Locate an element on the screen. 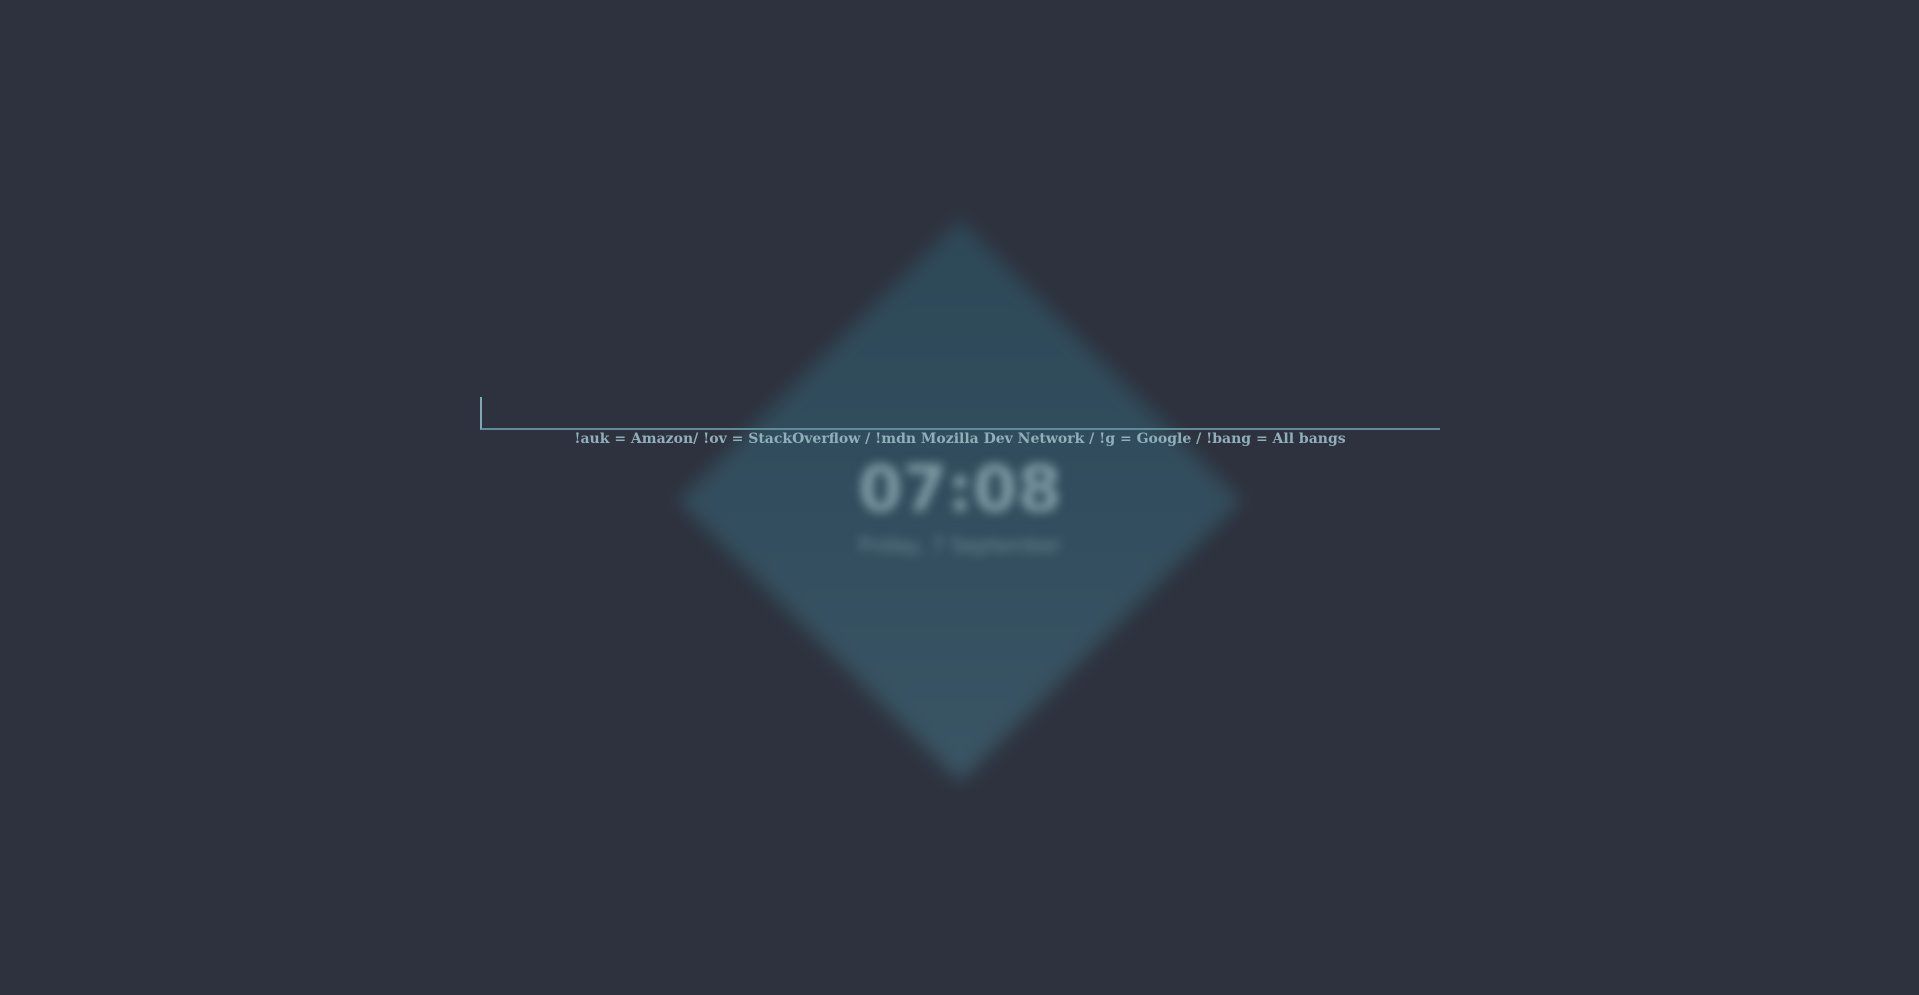  clock-time: 07:08 is located at coordinates (960, 490).